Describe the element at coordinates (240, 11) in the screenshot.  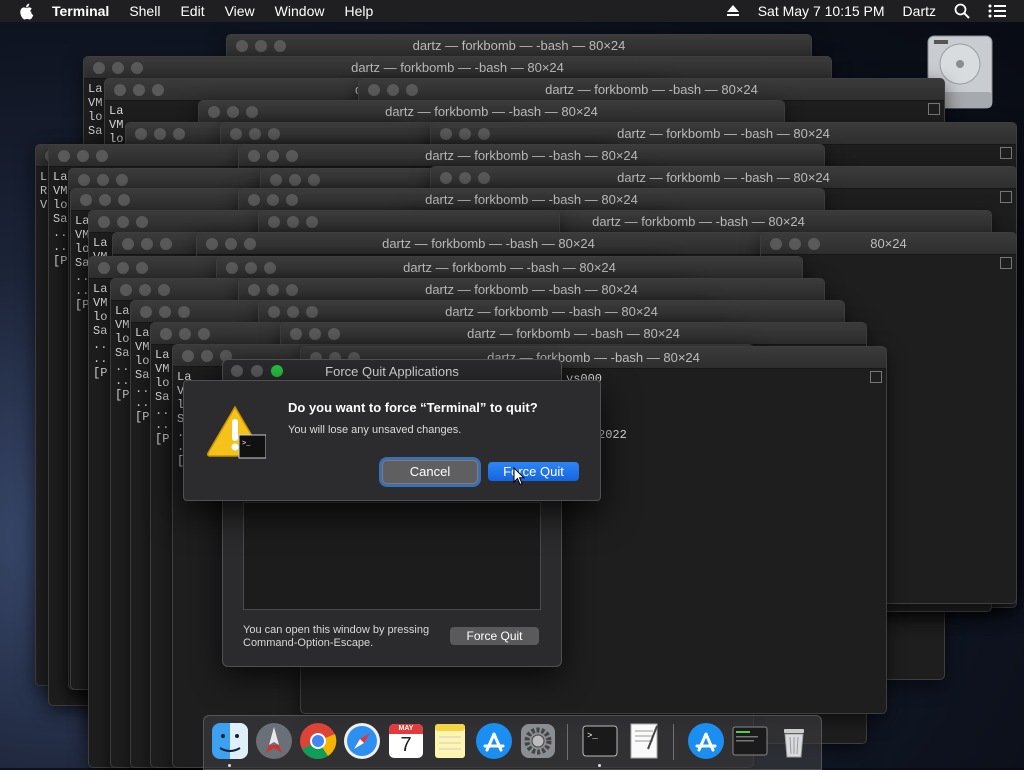
I see `menu-view: View` at that location.